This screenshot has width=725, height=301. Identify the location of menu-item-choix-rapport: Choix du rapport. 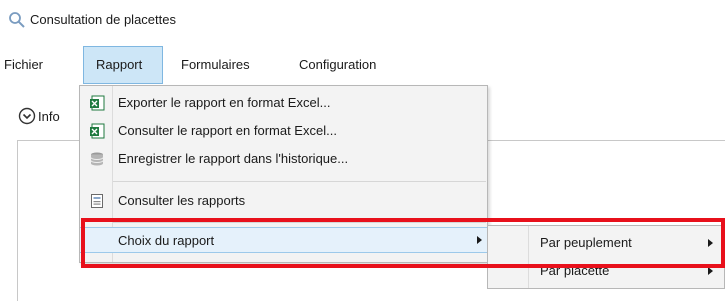
(283, 240).